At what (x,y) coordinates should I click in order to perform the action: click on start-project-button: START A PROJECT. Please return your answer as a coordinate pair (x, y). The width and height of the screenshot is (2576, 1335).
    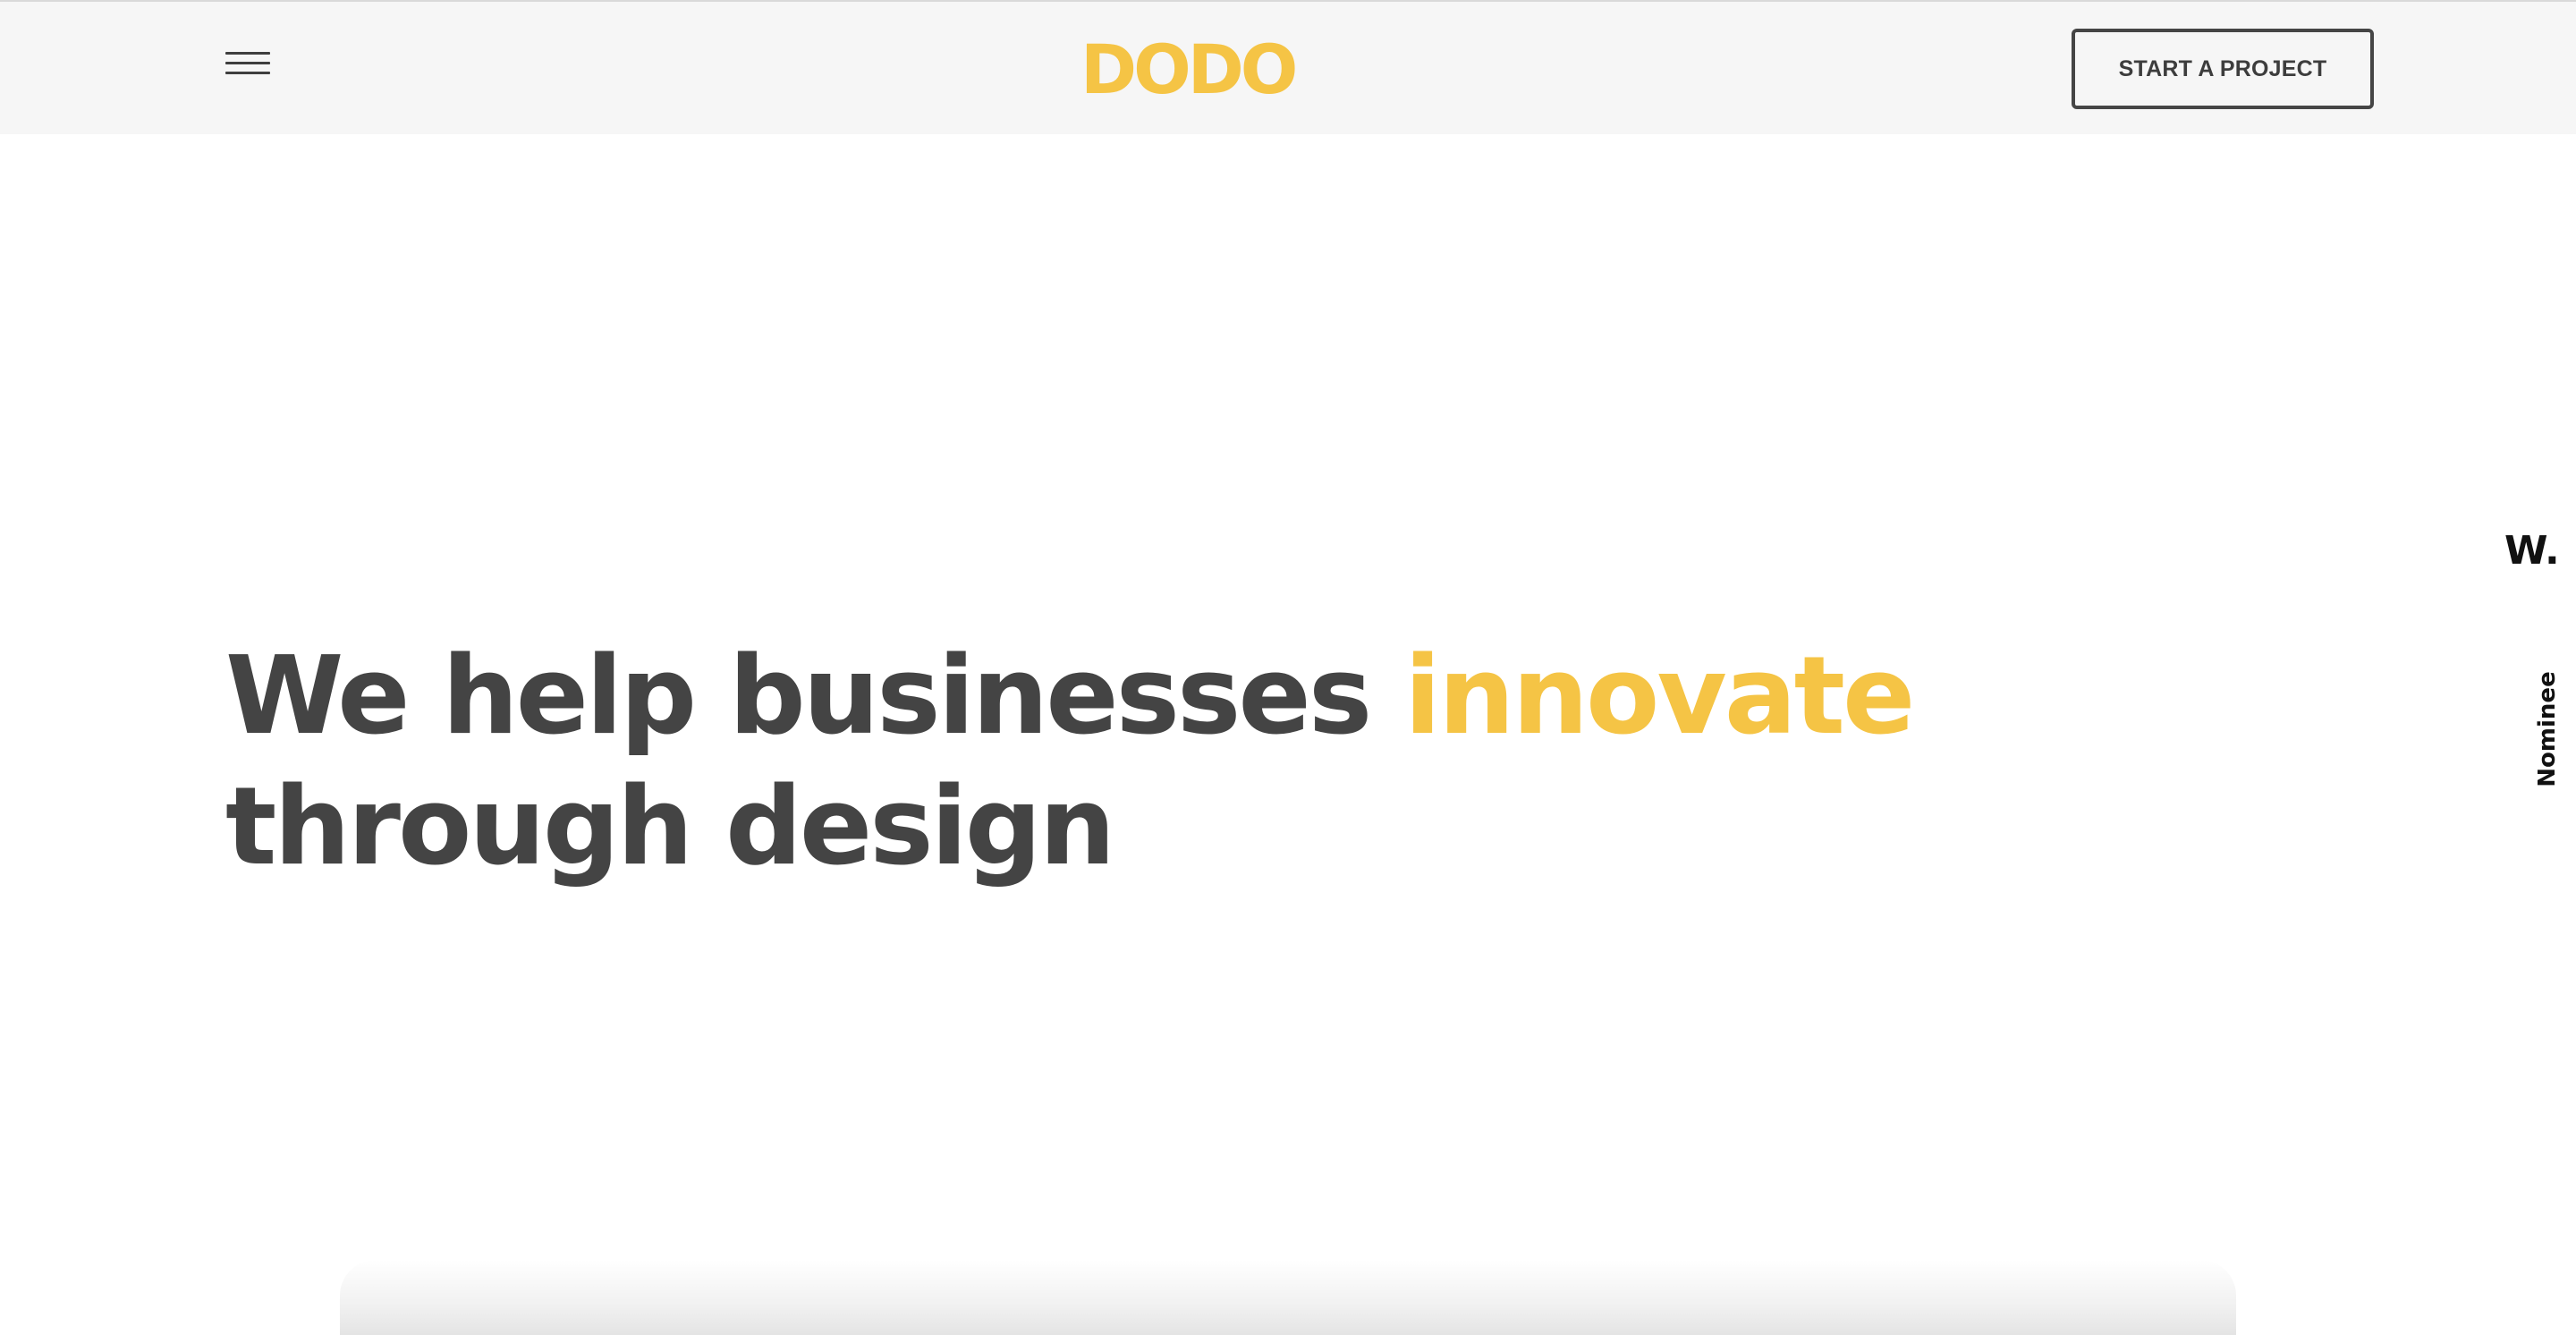
    Looking at the image, I should click on (2223, 69).